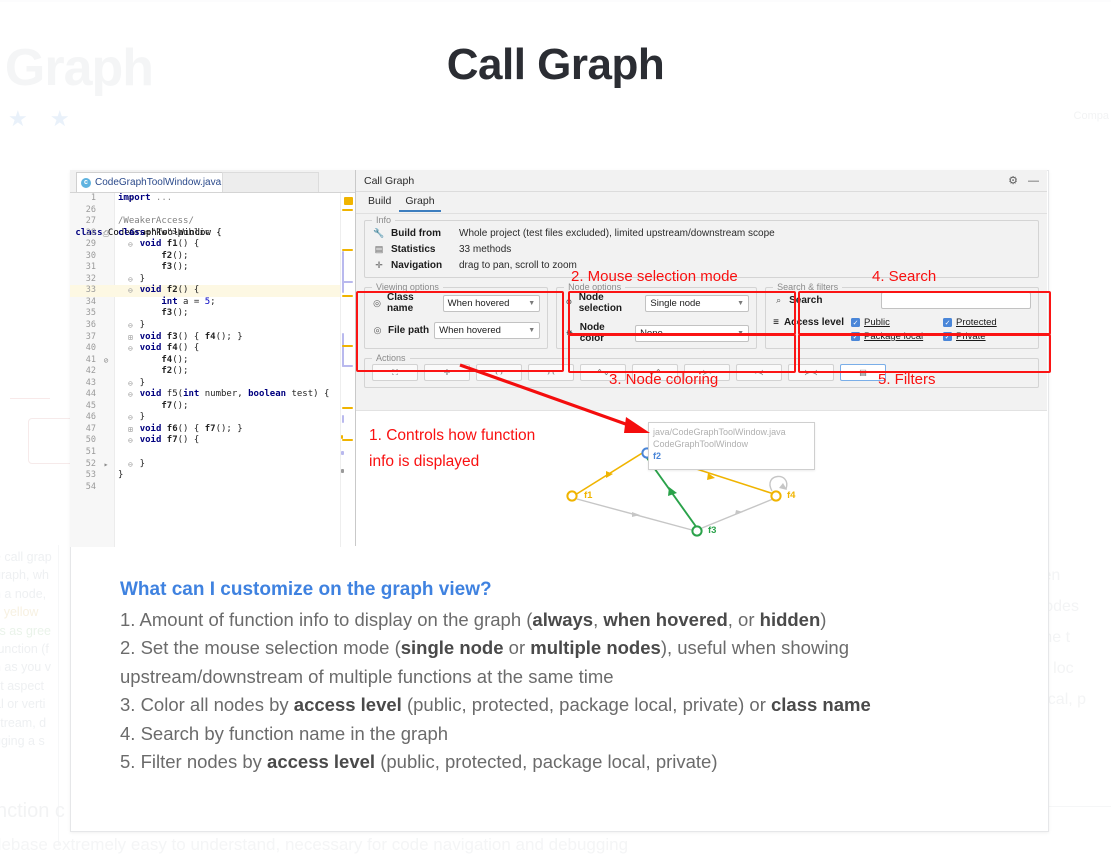 This screenshot has width=1111, height=855. Describe the element at coordinates (821, 704) in the screenshot. I see `text-strong: class name` at that location.